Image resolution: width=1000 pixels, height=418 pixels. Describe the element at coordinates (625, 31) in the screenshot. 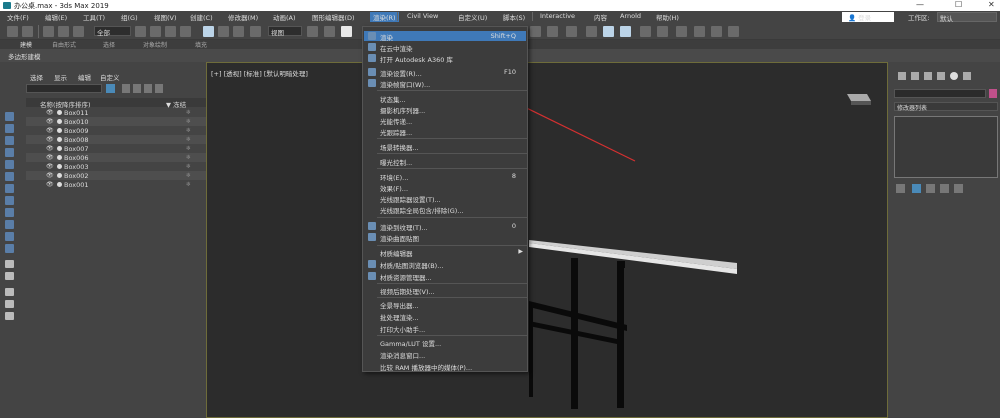

I see `toggle-layer-explorer-icon` at that location.